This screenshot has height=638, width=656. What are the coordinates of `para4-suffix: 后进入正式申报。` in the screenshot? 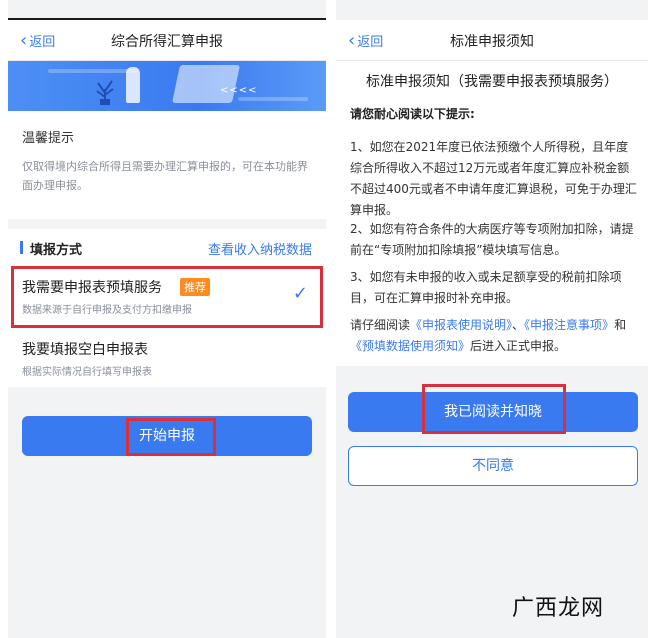 It's located at (518, 346).